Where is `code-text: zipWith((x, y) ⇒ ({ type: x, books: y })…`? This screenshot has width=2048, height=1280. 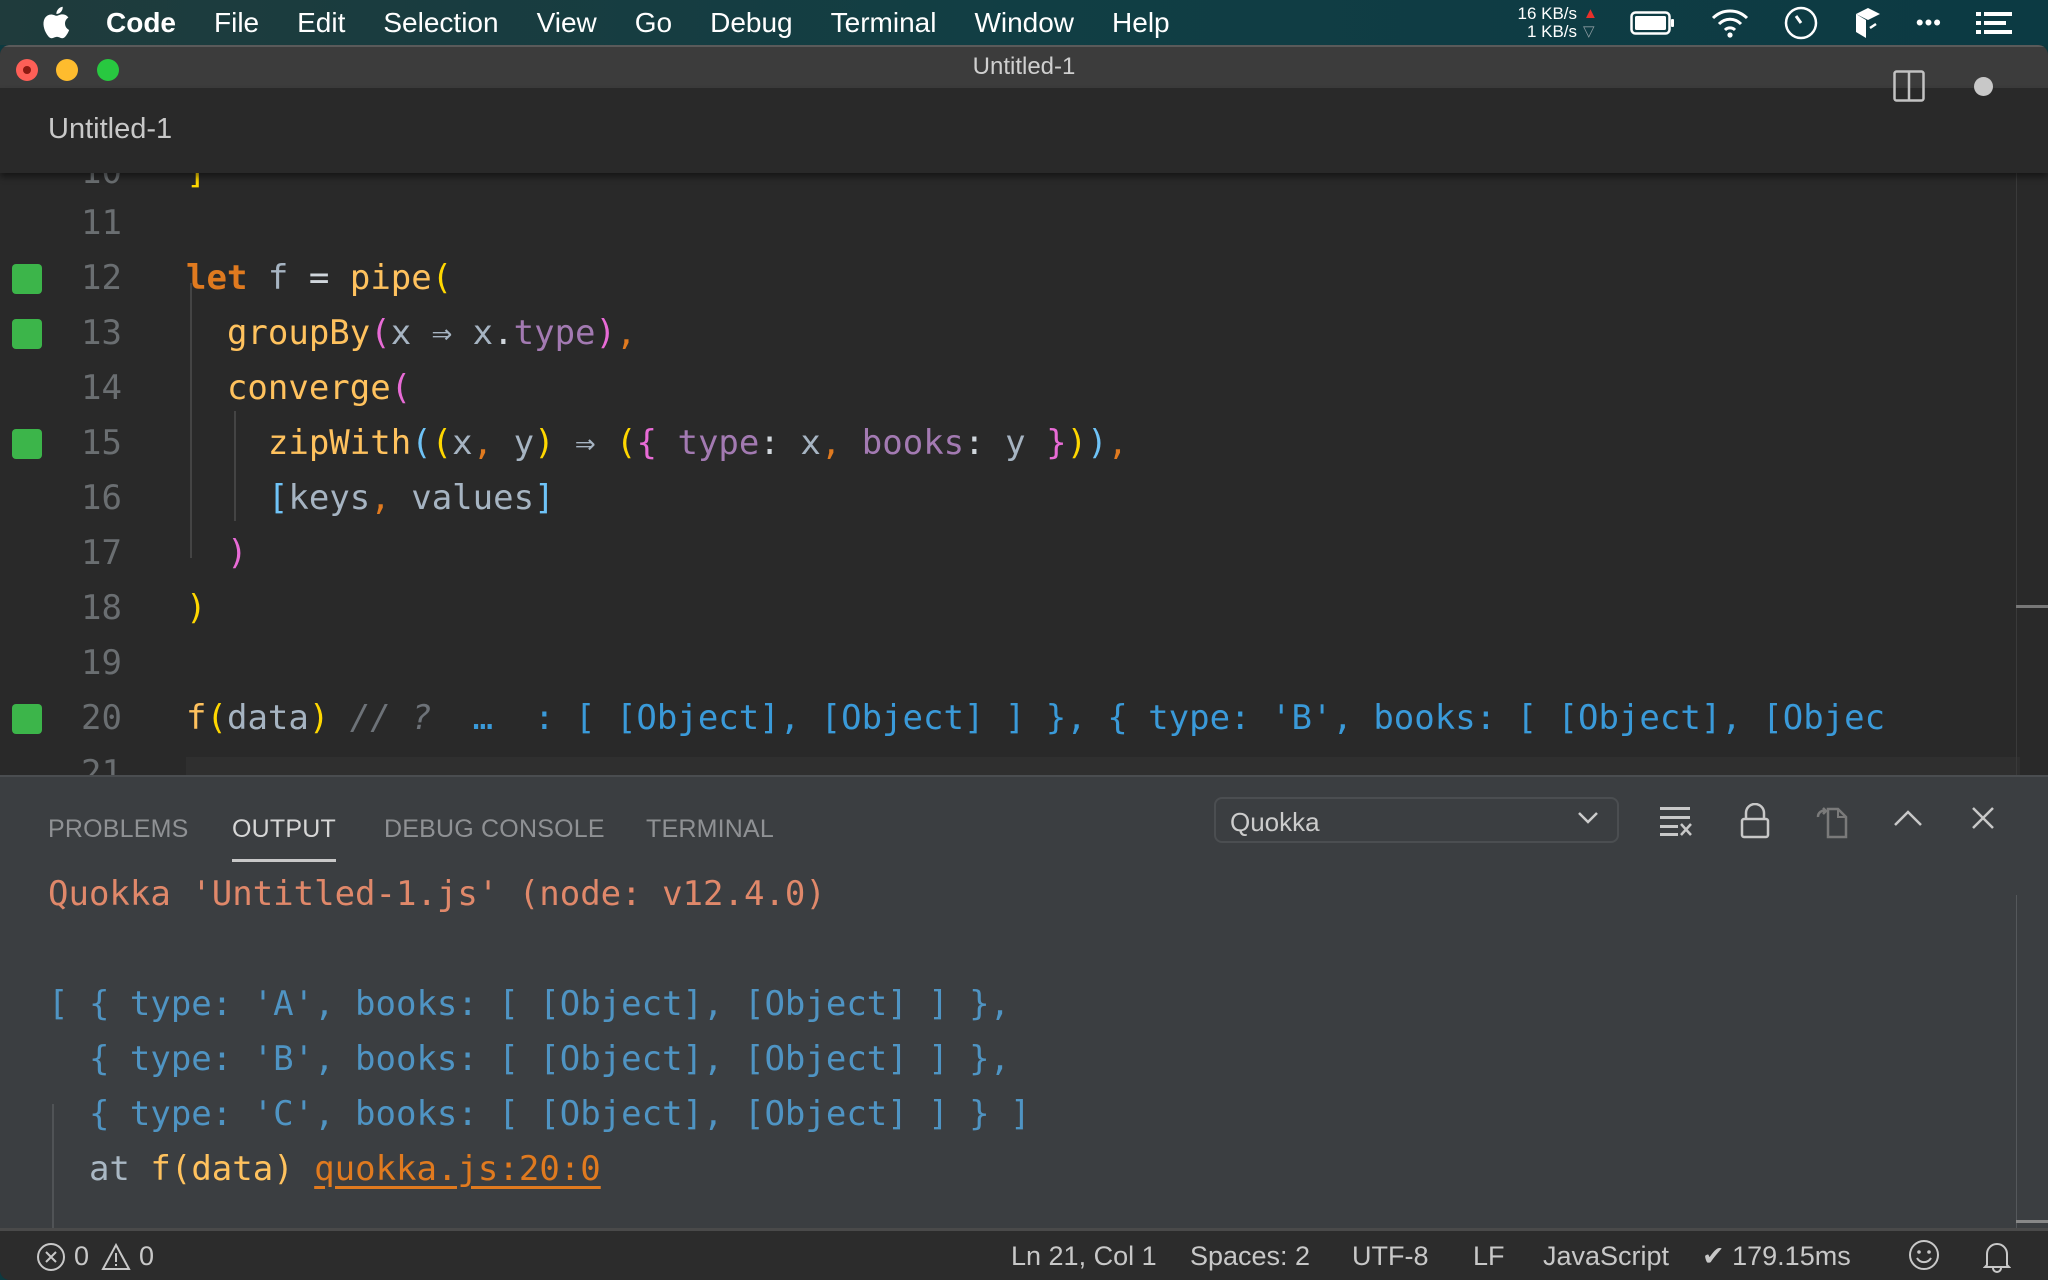
code-text: zipWith((x, y) ⇒ ({ type: x, books: y })… is located at coordinates (698, 443).